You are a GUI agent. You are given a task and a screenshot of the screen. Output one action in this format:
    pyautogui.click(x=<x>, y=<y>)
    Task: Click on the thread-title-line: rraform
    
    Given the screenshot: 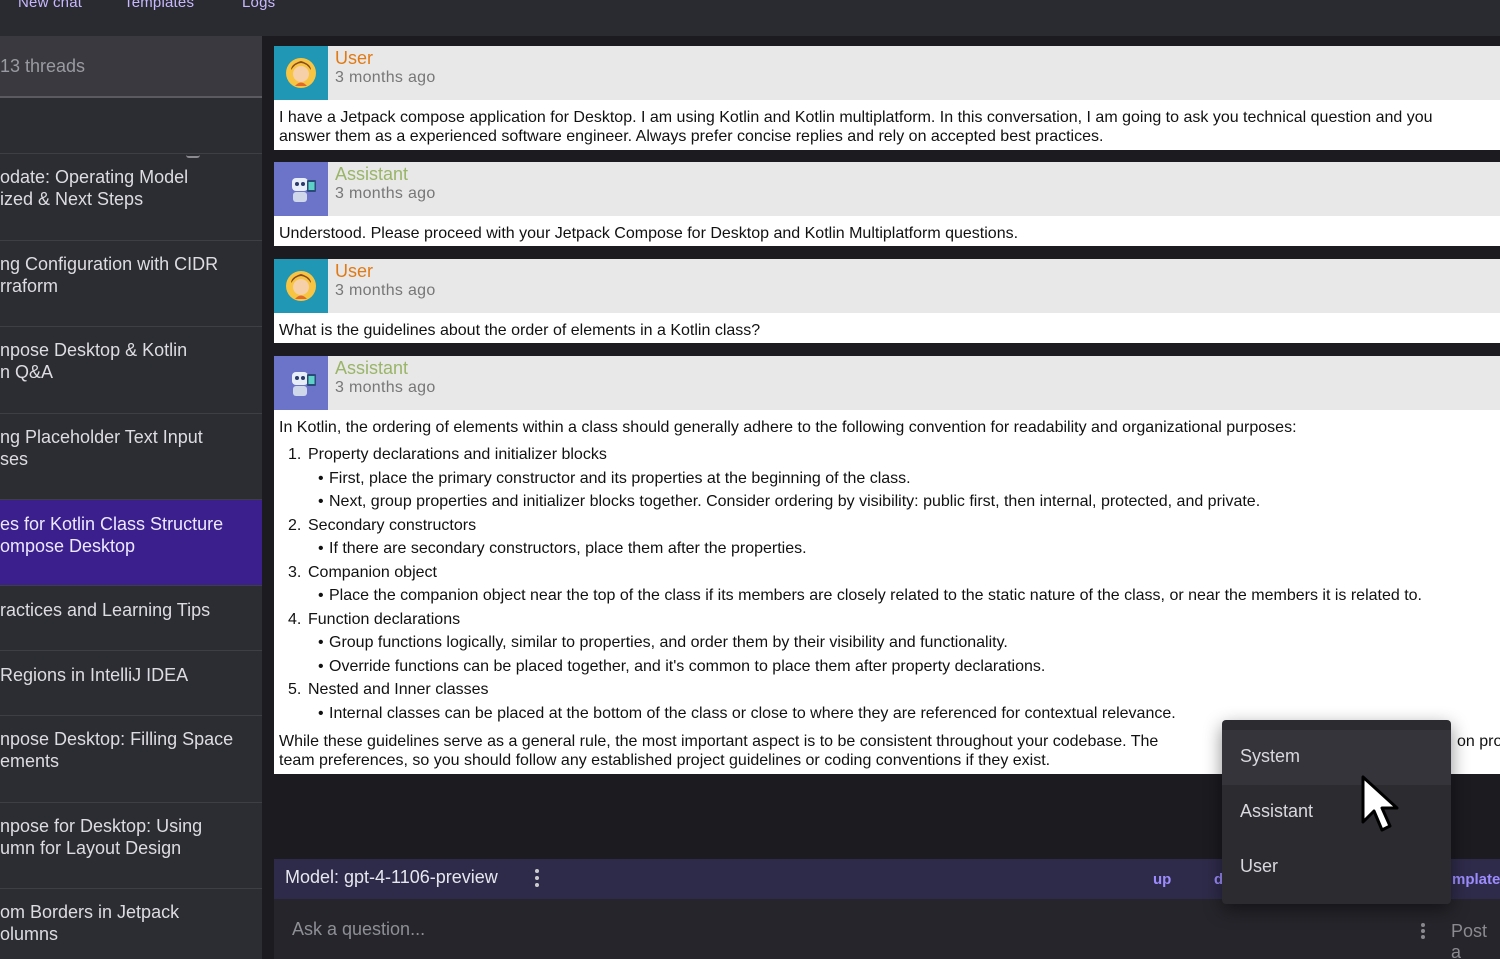 What is the action you would take?
    pyautogui.click(x=29, y=286)
    